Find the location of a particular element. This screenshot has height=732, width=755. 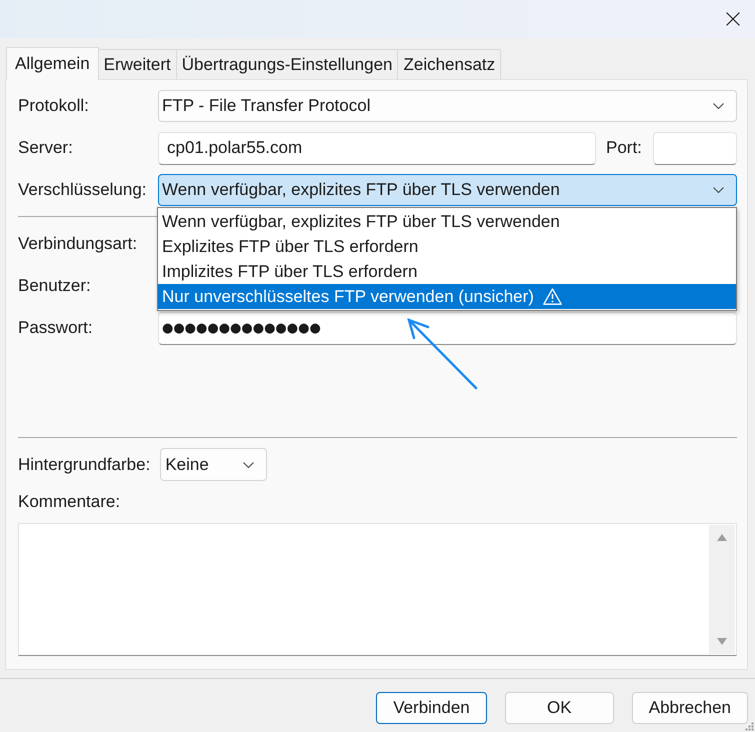

tab: Allgemein is located at coordinates (52, 63).